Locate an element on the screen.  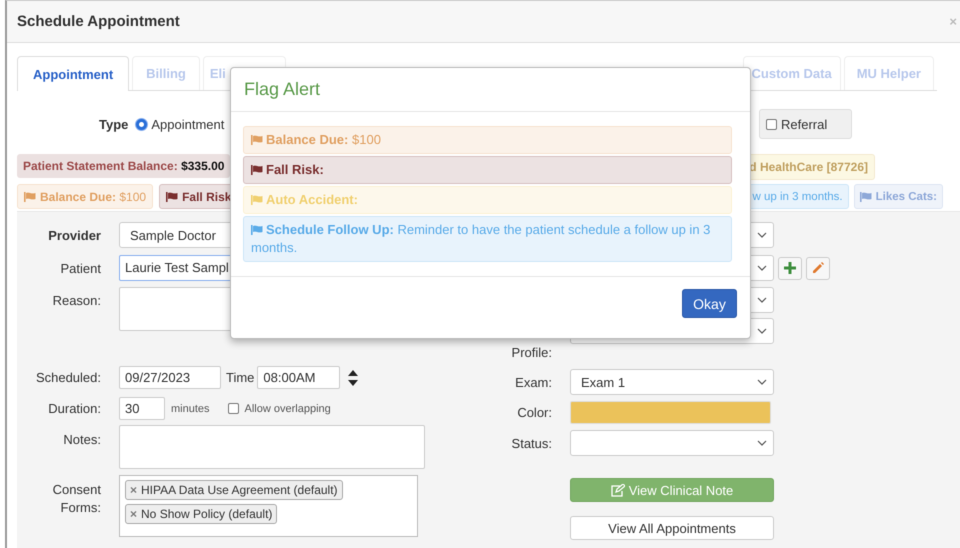
flag-badge: Likes Cats: is located at coordinates (898, 196).